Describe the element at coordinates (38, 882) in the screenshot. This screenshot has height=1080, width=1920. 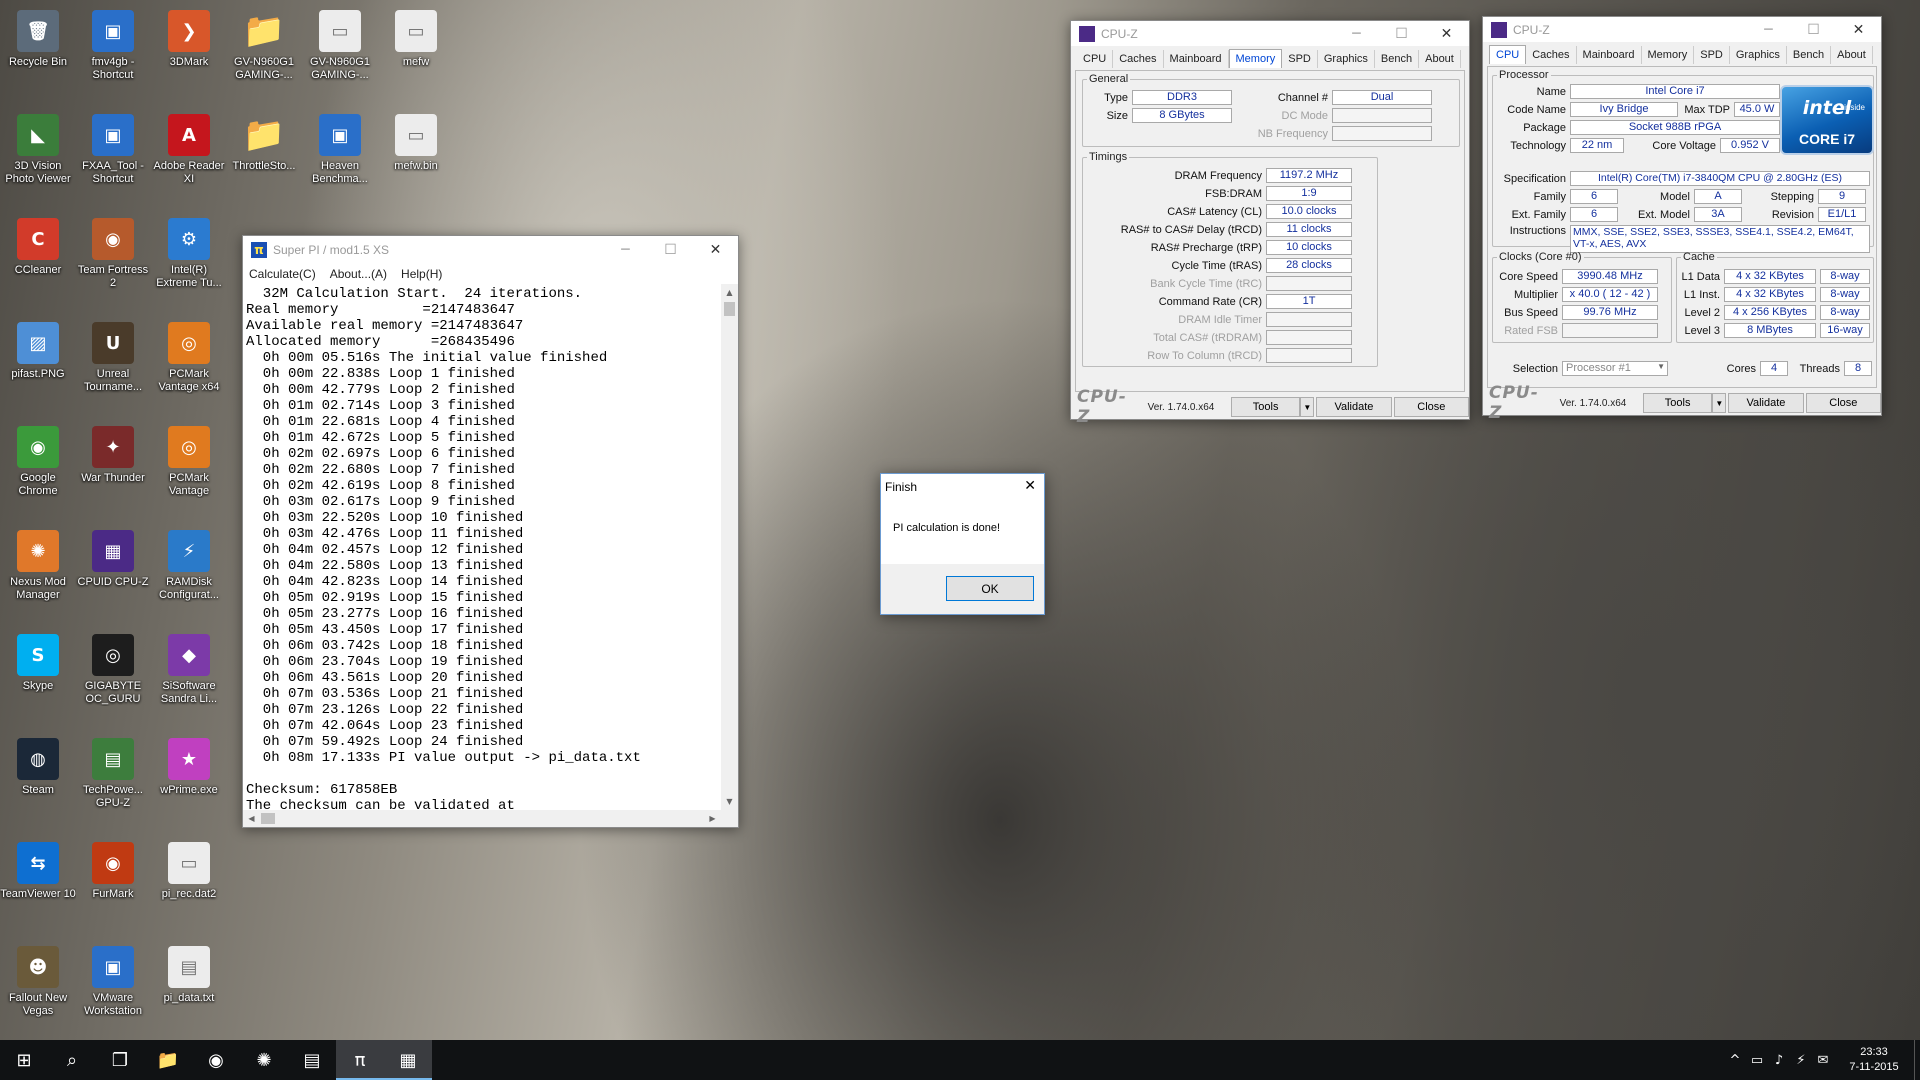
I see `desktop-icon: ⇆ TeamViewer 10` at that location.